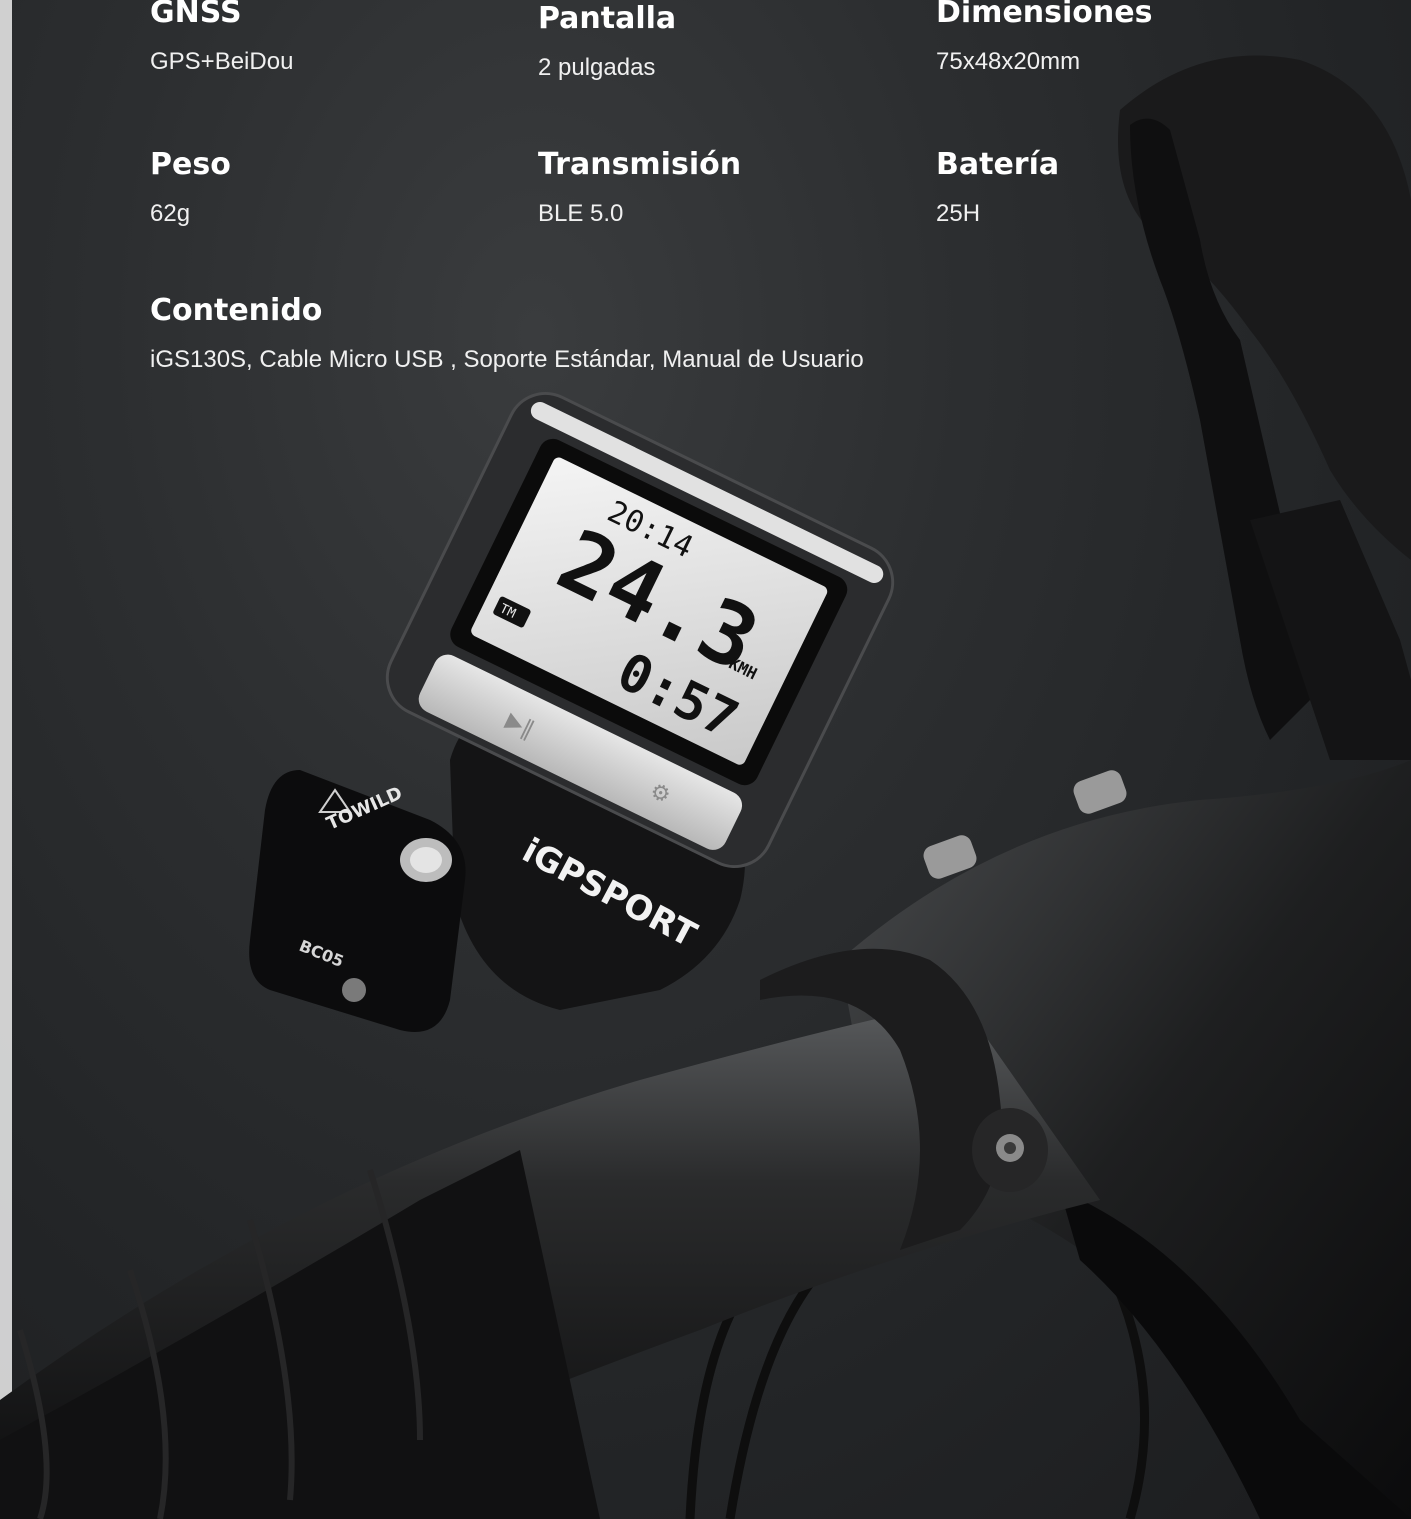 The image size is (1411, 1519). I want to click on spec-dimensiones: Dimensiones 75x48x20mm, so click(1044, 37).